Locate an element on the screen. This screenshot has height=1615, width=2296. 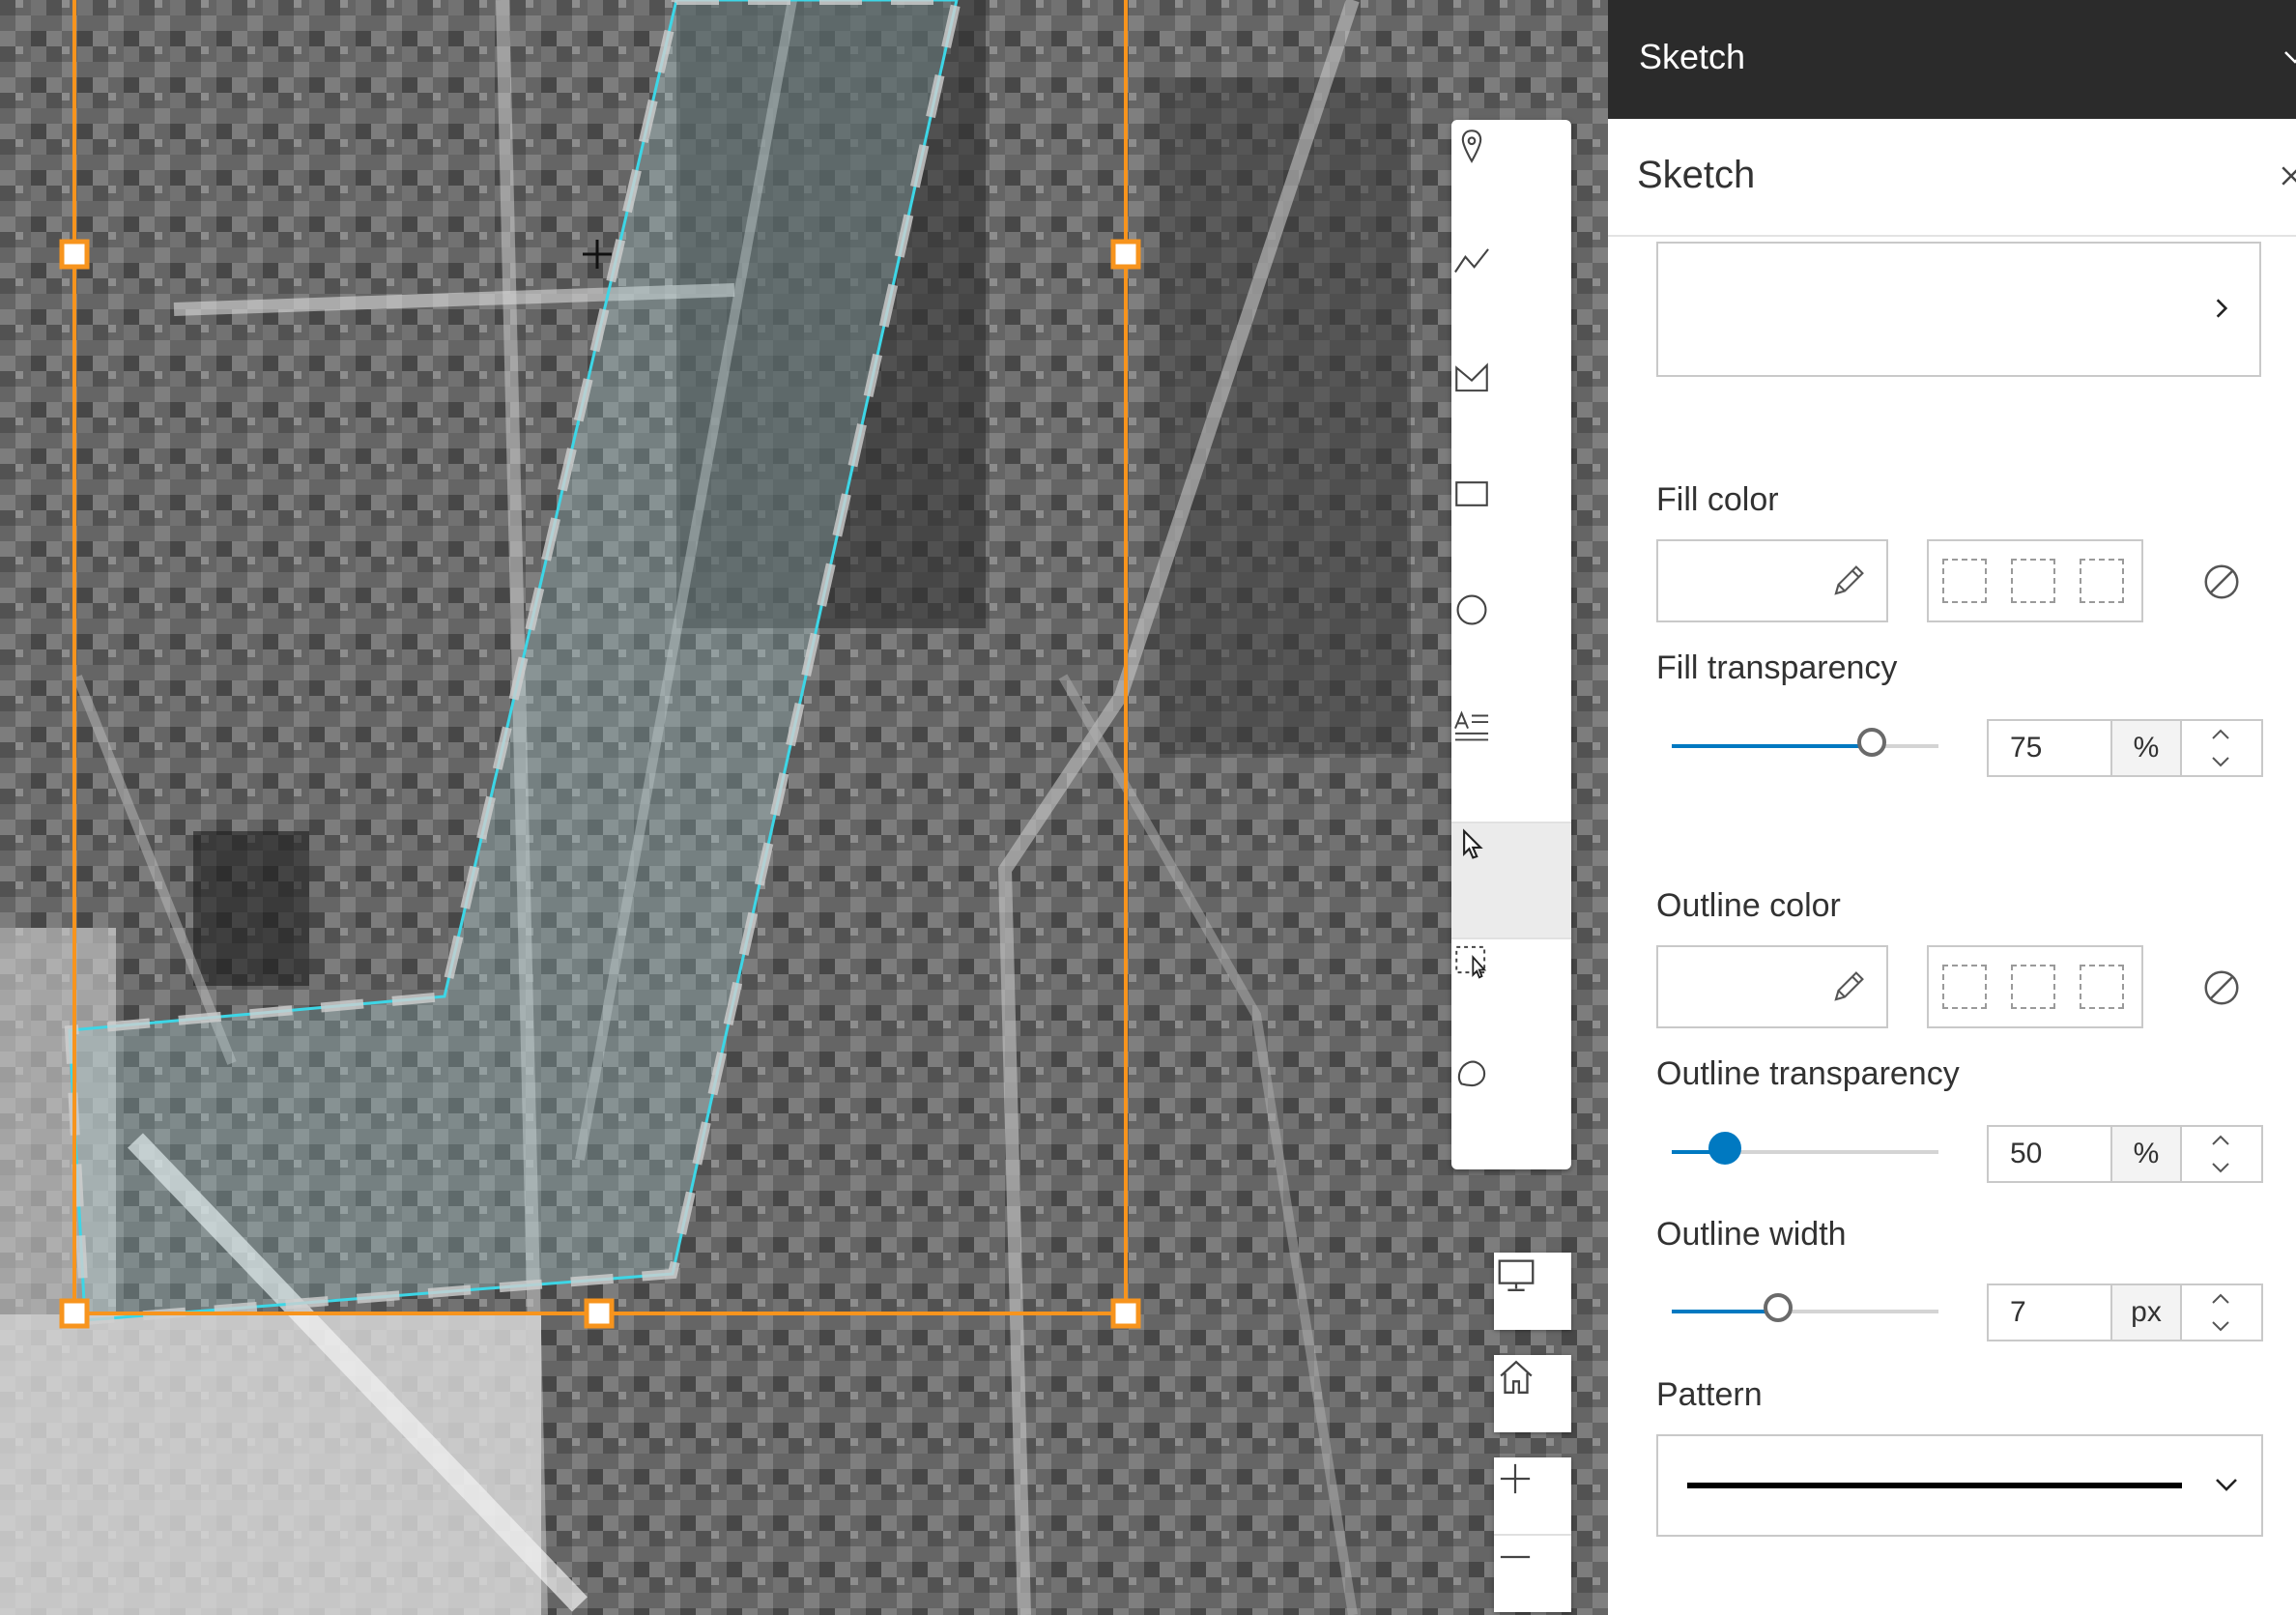
zoom-controls is located at coordinates (1532, 1534).